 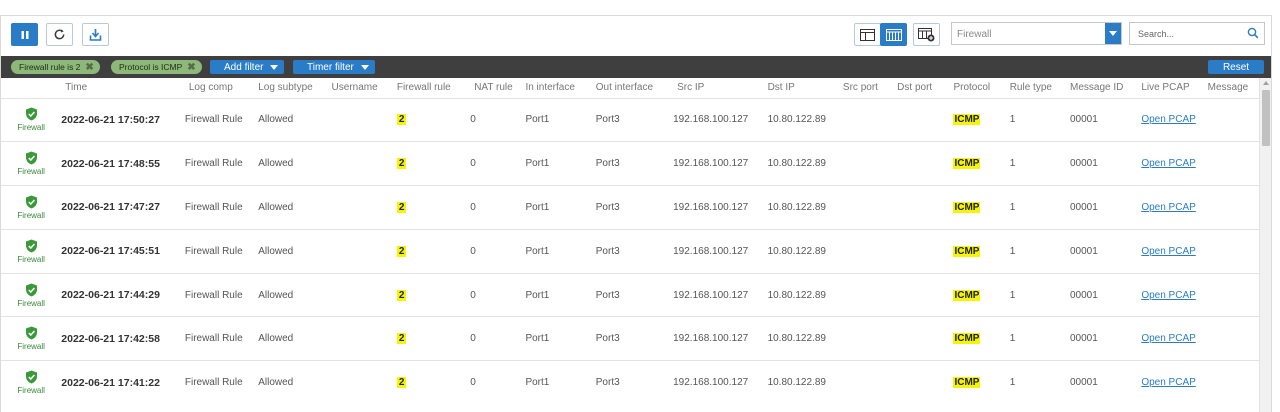 What do you see at coordinates (1265, 245) in the screenshot?
I see `vertical-scrollbar` at bounding box center [1265, 245].